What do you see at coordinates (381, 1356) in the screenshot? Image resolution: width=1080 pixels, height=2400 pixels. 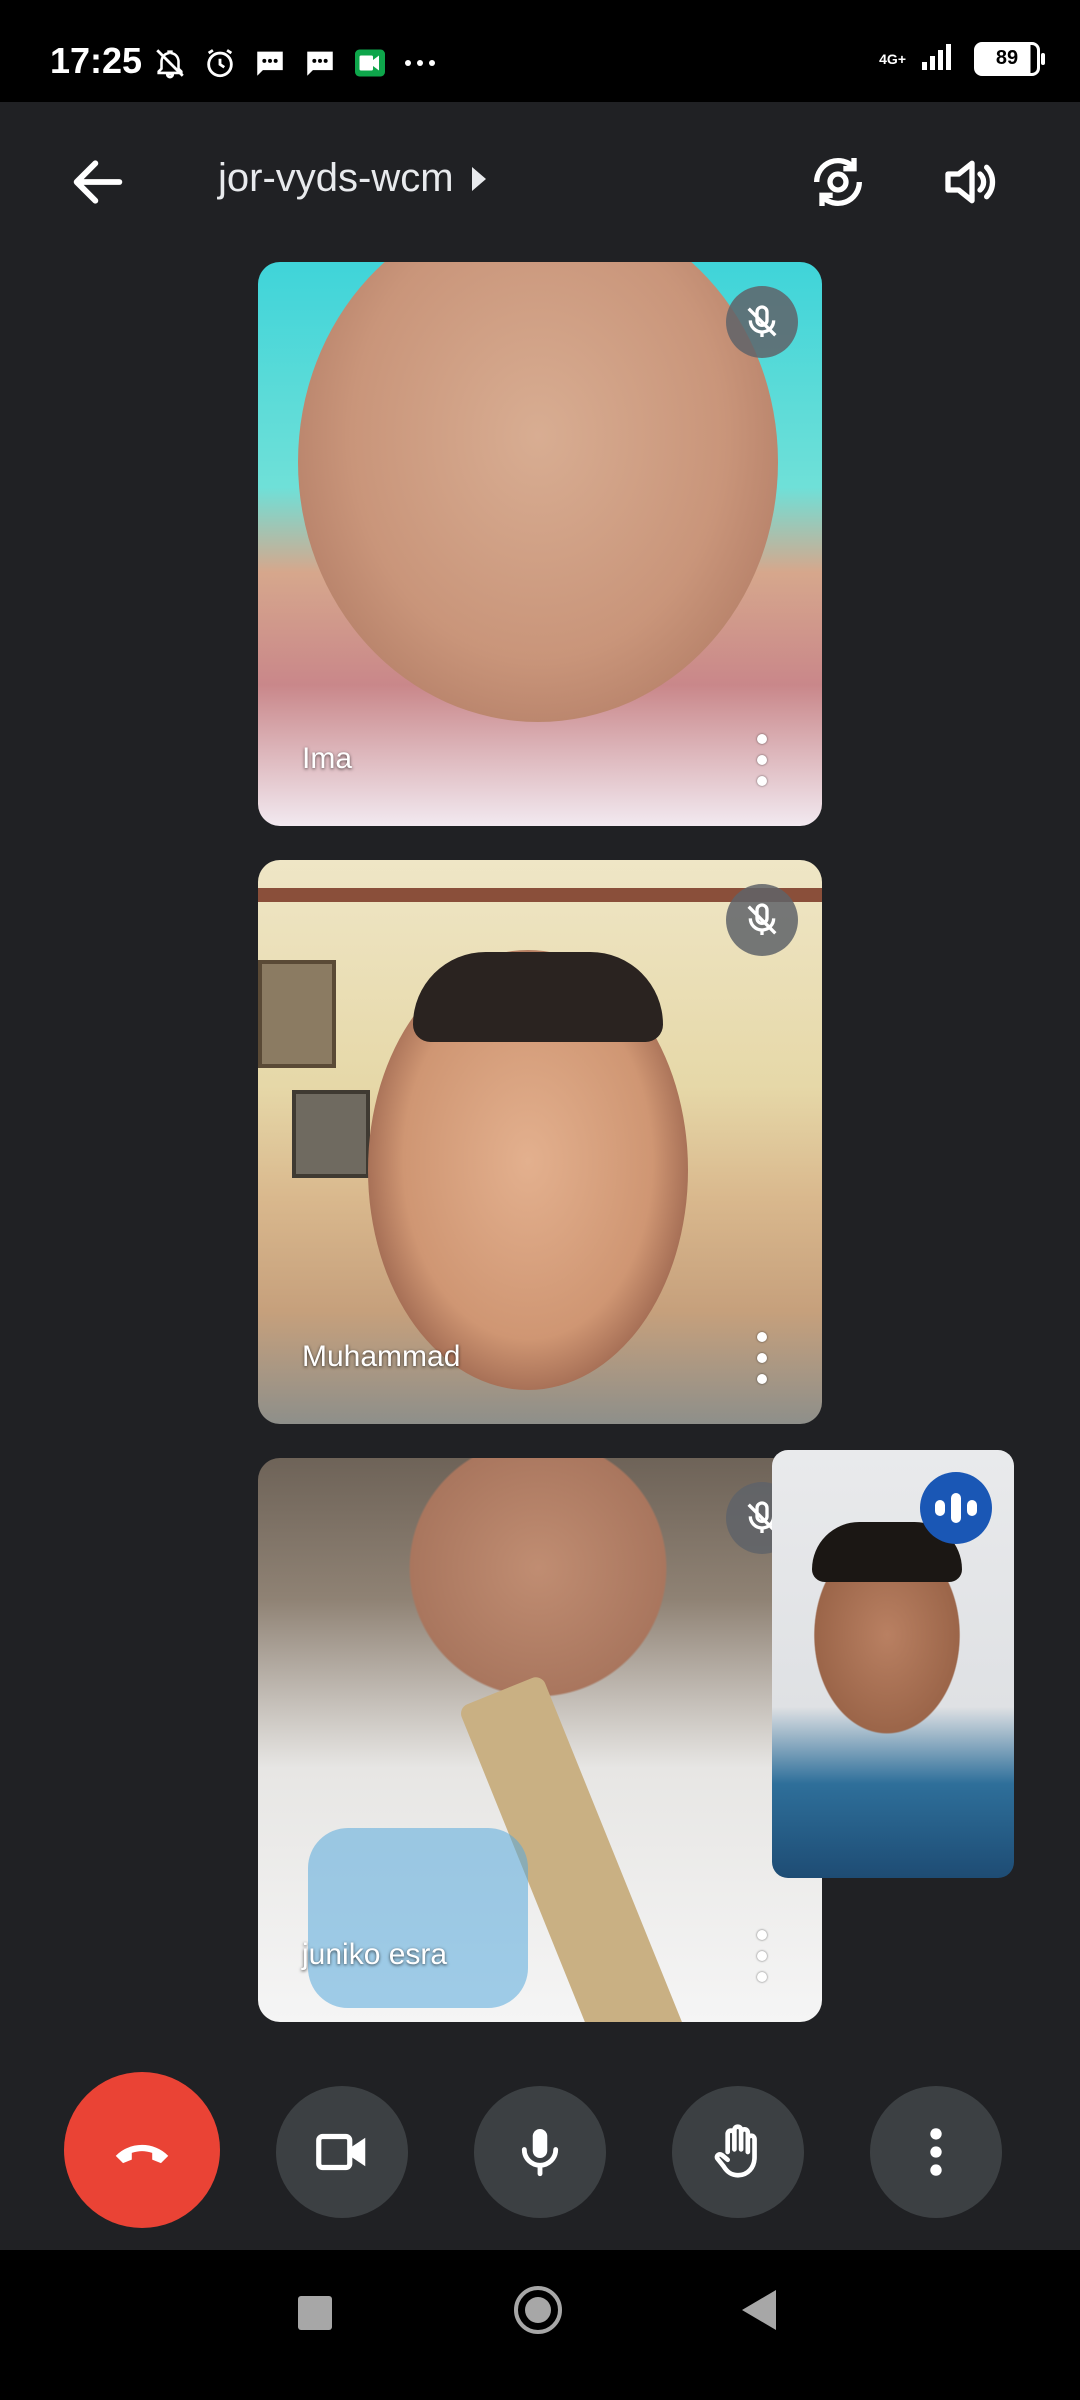 I see `participant-name: Muhammad` at bounding box center [381, 1356].